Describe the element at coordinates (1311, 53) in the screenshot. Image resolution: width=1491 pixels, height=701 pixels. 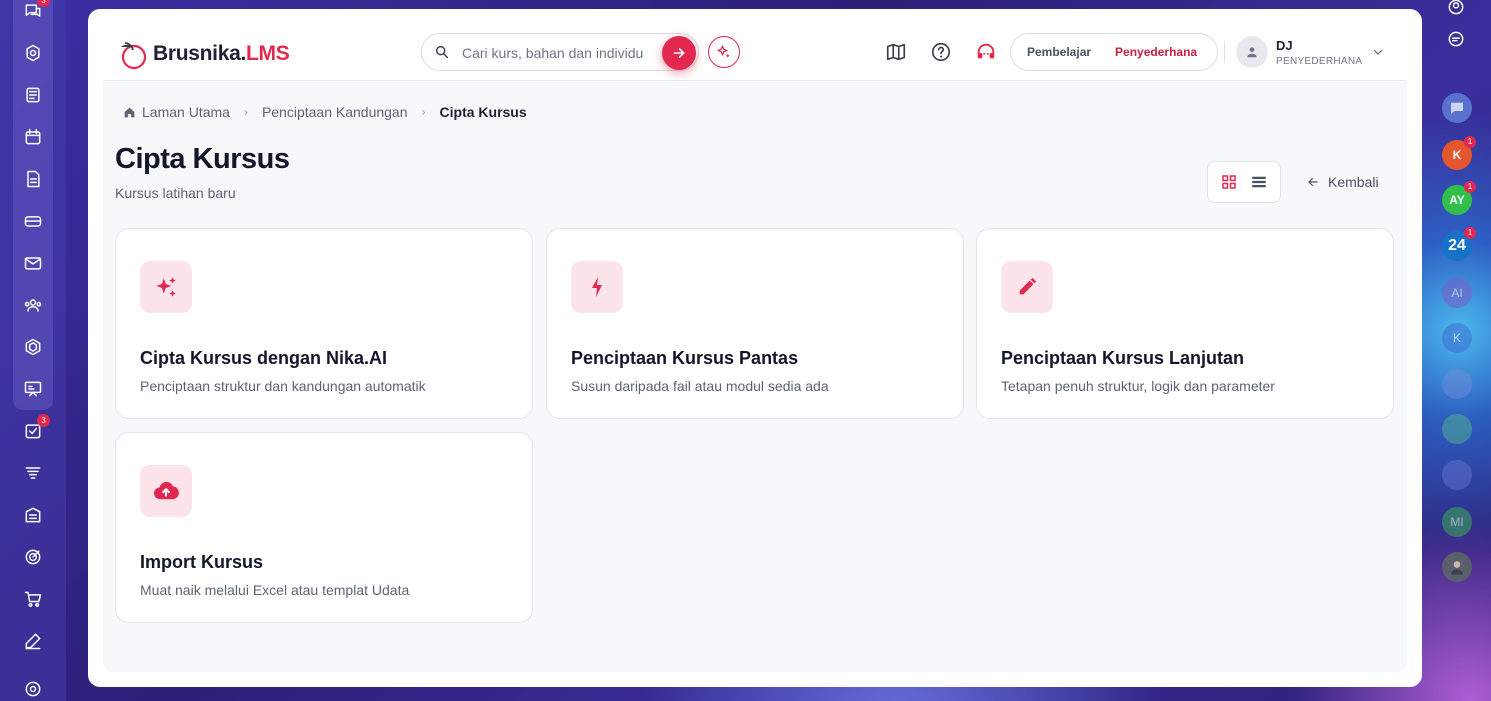
I see `user-menu: DJ PENYEDERHANA` at that location.